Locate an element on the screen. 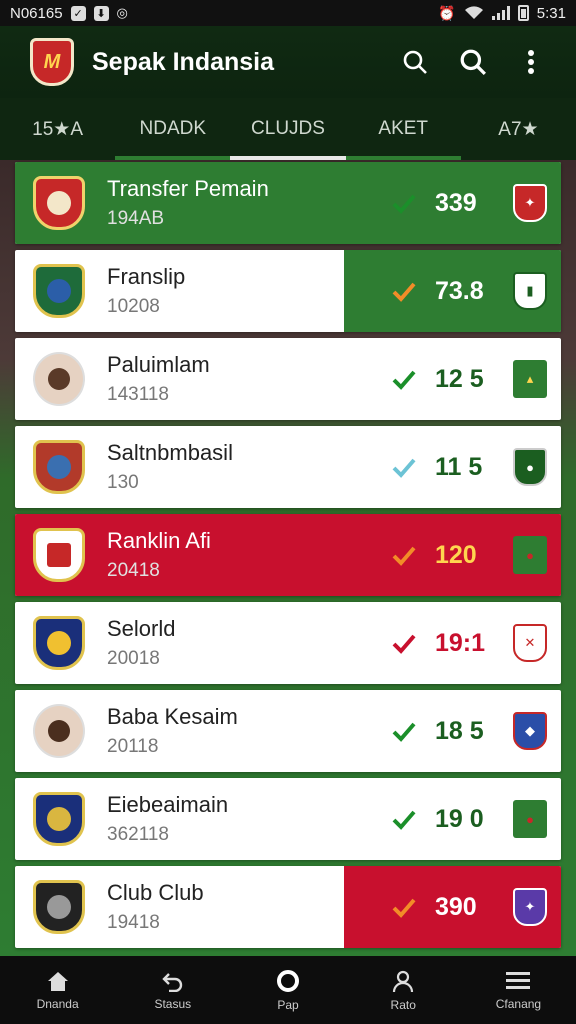 This screenshot has width=576, height=1024. tab-5: A7★ is located at coordinates (518, 129).